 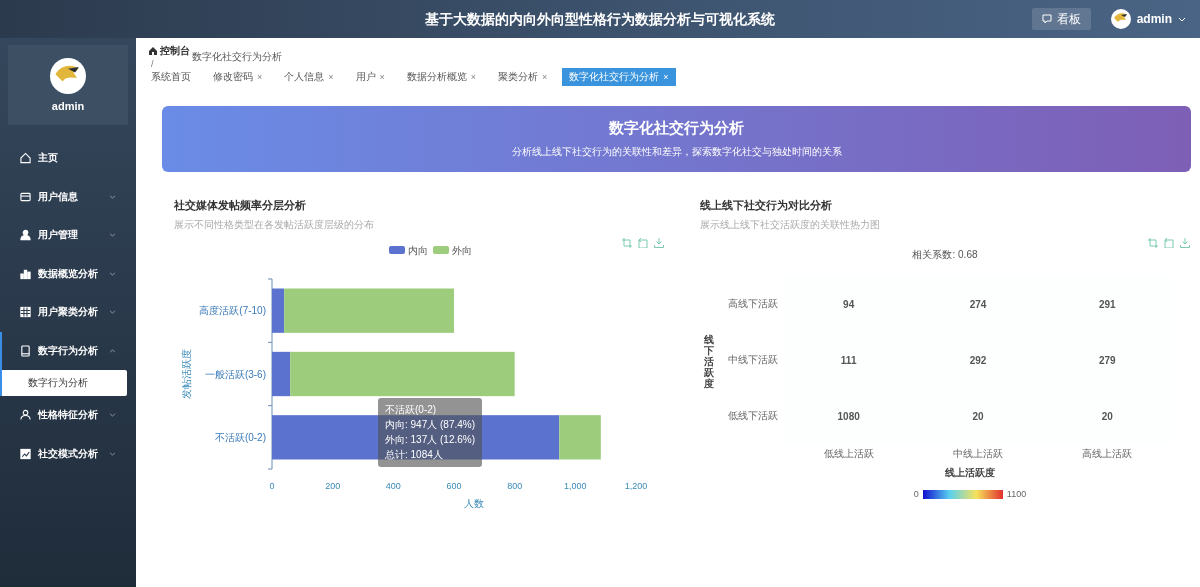 What do you see at coordinates (240, 205) in the screenshot?
I see `panel-title: 社交媒体发帖频率分层分析` at bounding box center [240, 205].